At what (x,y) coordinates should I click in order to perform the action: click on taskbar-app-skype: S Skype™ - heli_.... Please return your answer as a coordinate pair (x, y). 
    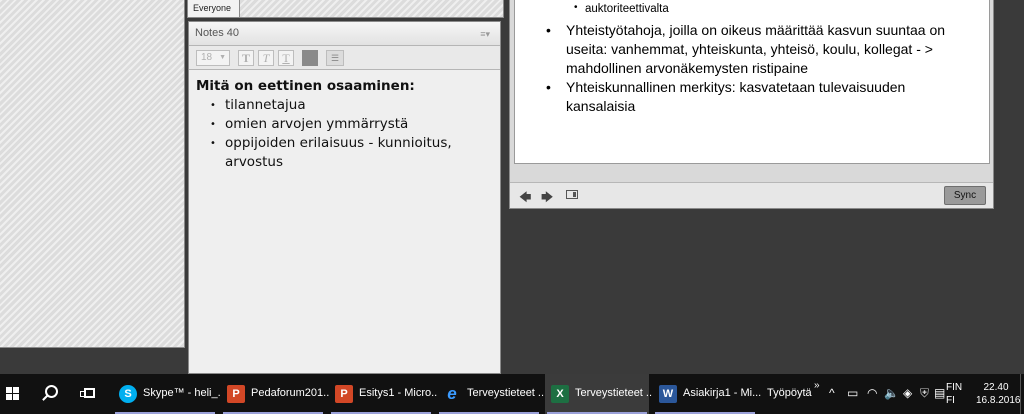
    Looking at the image, I should click on (167, 394).